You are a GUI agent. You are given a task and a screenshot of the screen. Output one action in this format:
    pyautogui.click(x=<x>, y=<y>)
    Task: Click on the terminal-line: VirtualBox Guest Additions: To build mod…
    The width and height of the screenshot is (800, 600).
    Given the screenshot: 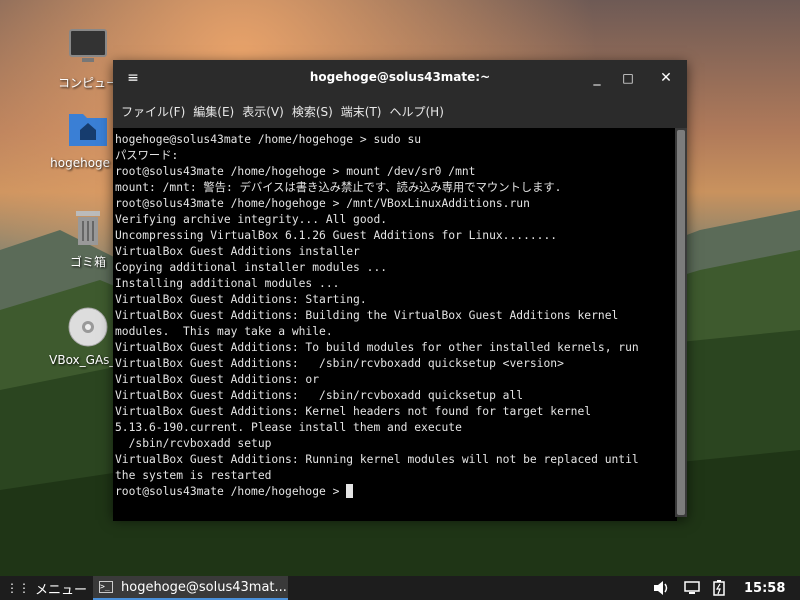 What is the action you would take?
    pyautogui.click(x=377, y=347)
    